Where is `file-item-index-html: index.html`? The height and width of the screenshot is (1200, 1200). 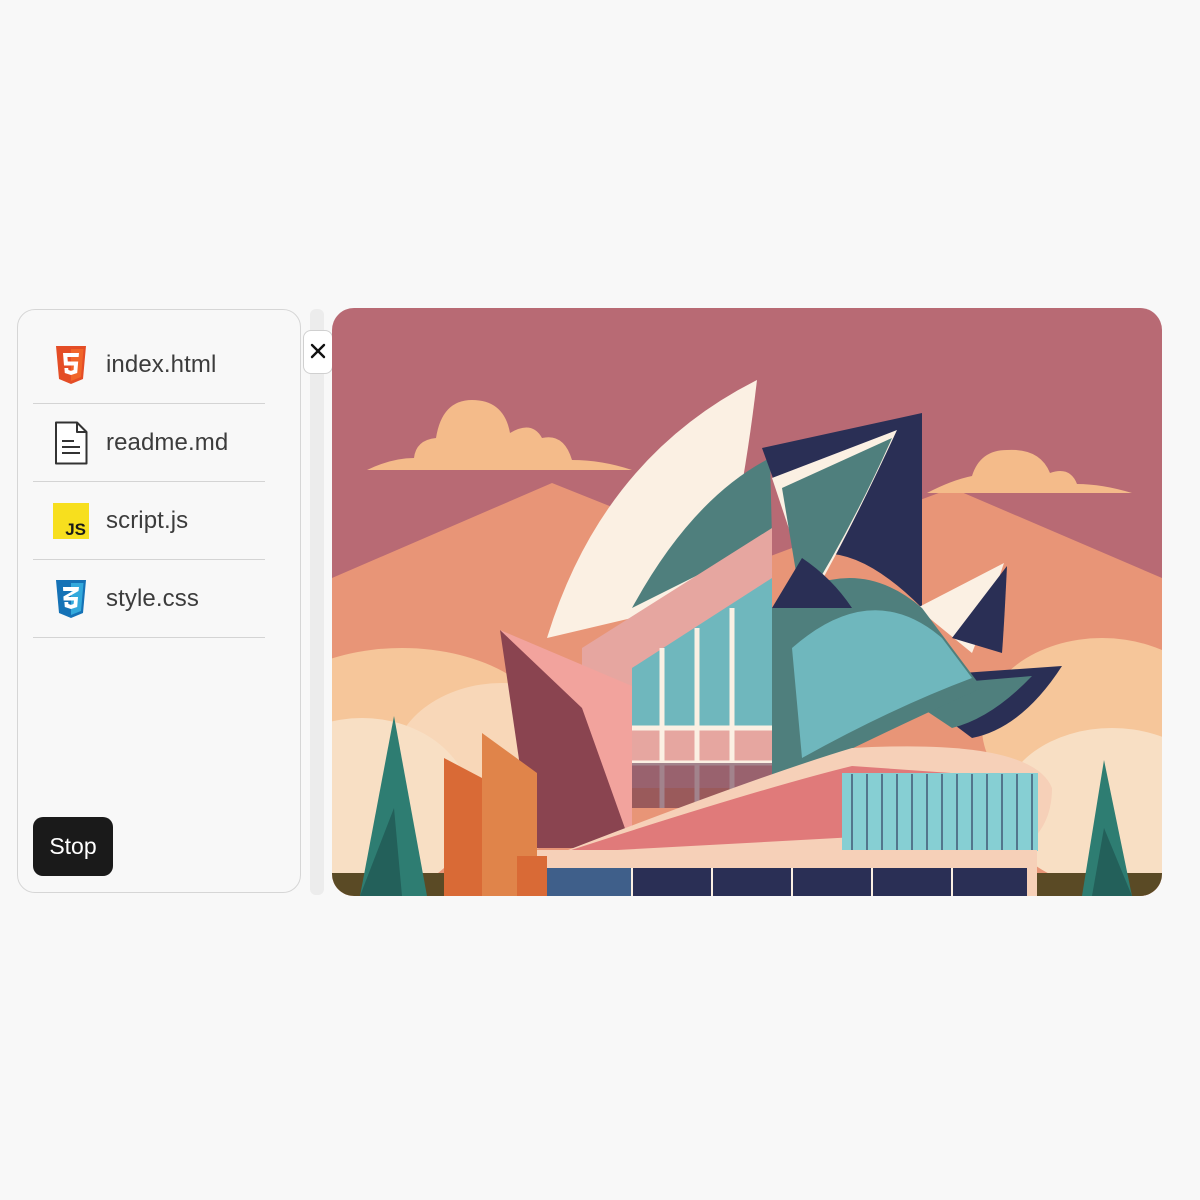 file-item-index-html: index.html is located at coordinates (149, 365).